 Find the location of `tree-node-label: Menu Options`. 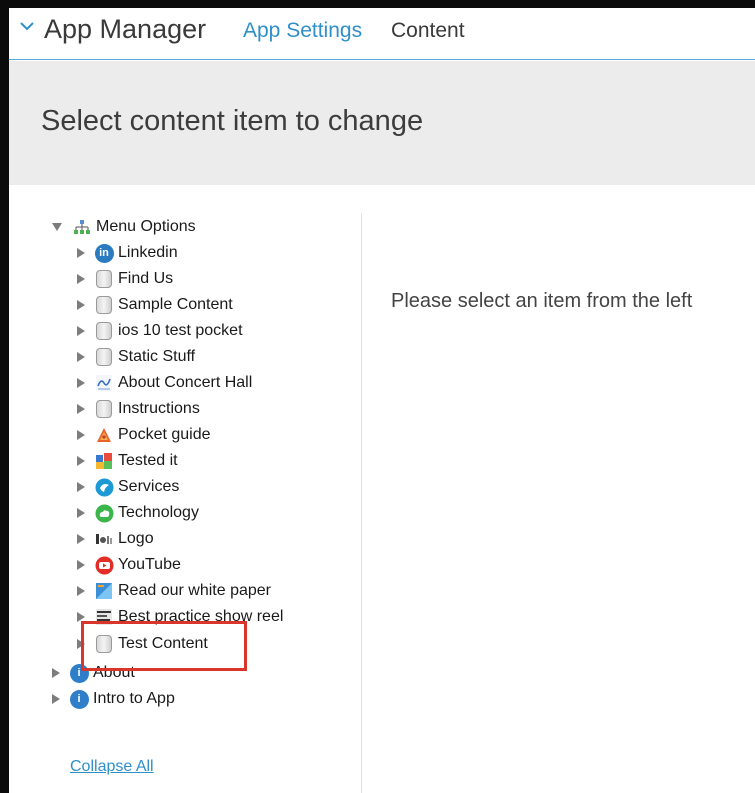

tree-node-label: Menu Options is located at coordinates (146, 227).